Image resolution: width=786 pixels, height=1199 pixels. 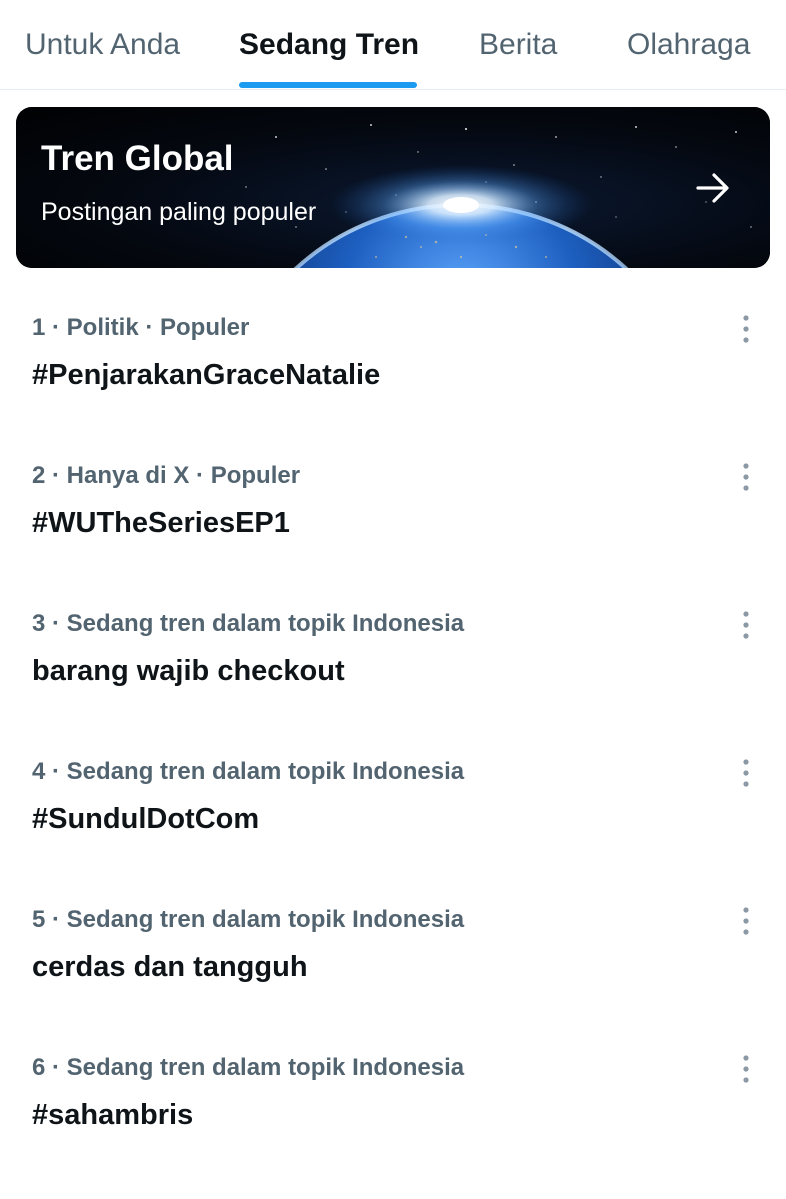 What do you see at coordinates (166, 475) in the screenshot?
I see `trend-meta: 2 · Hanya di X · Populer` at bounding box center [166, 475].